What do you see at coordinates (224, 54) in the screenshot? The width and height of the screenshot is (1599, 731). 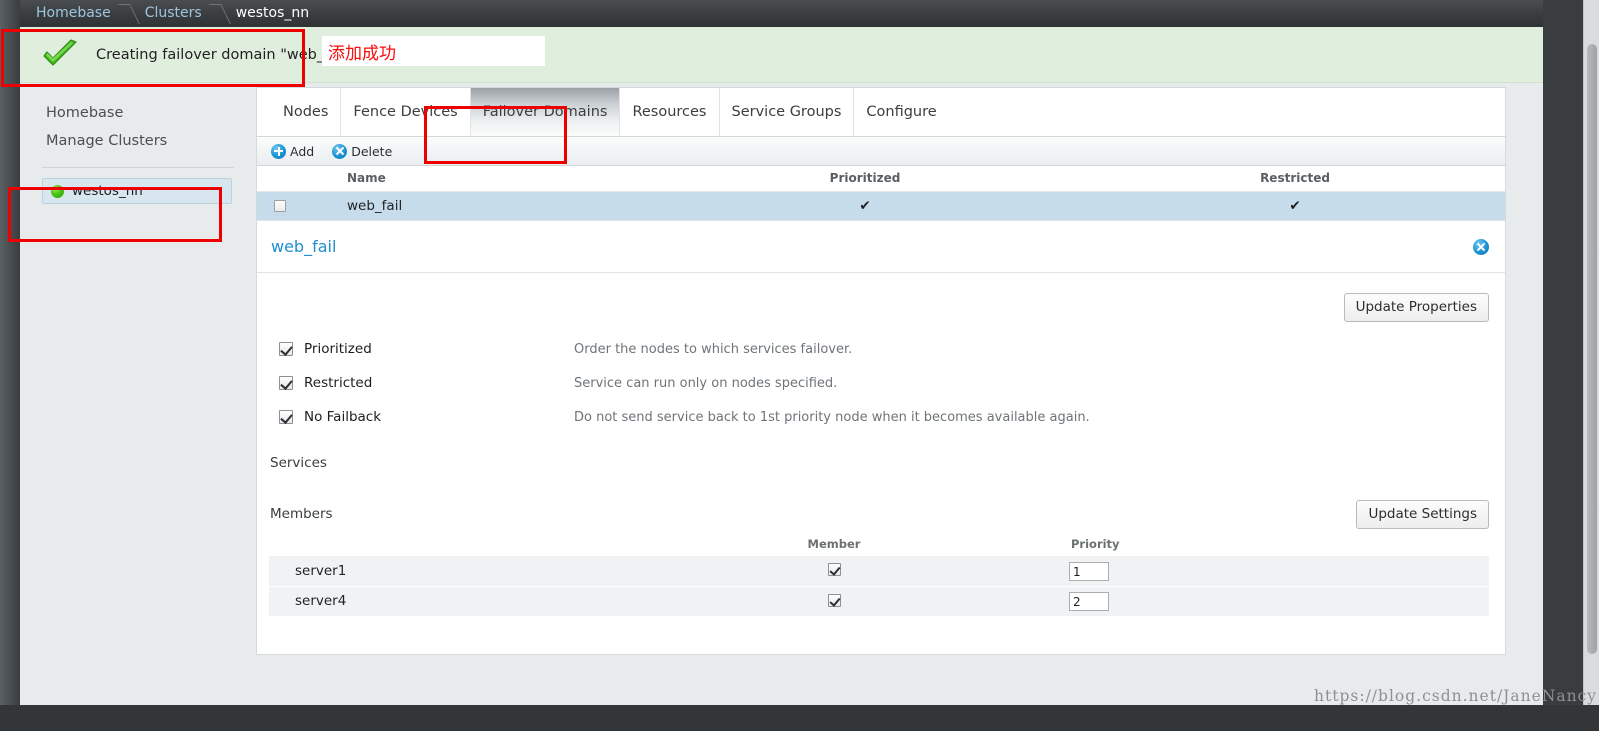 I see `success-banner-message: Creating failover domain "web_fail"` at bounding box center [224, 54].